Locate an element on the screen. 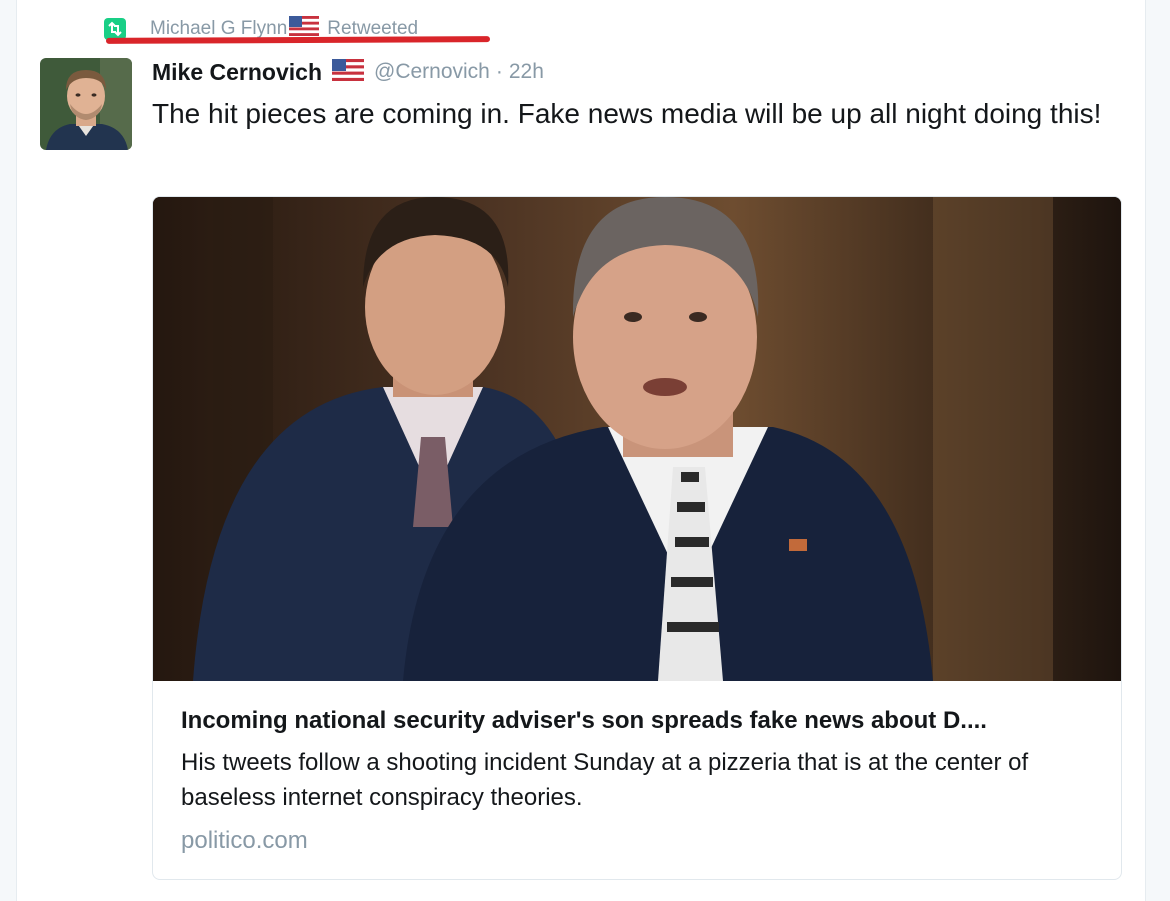 The height and width of the screenshot is (901, 1170). tweet-timestamp: 22h is located at coordinates (526, 72).